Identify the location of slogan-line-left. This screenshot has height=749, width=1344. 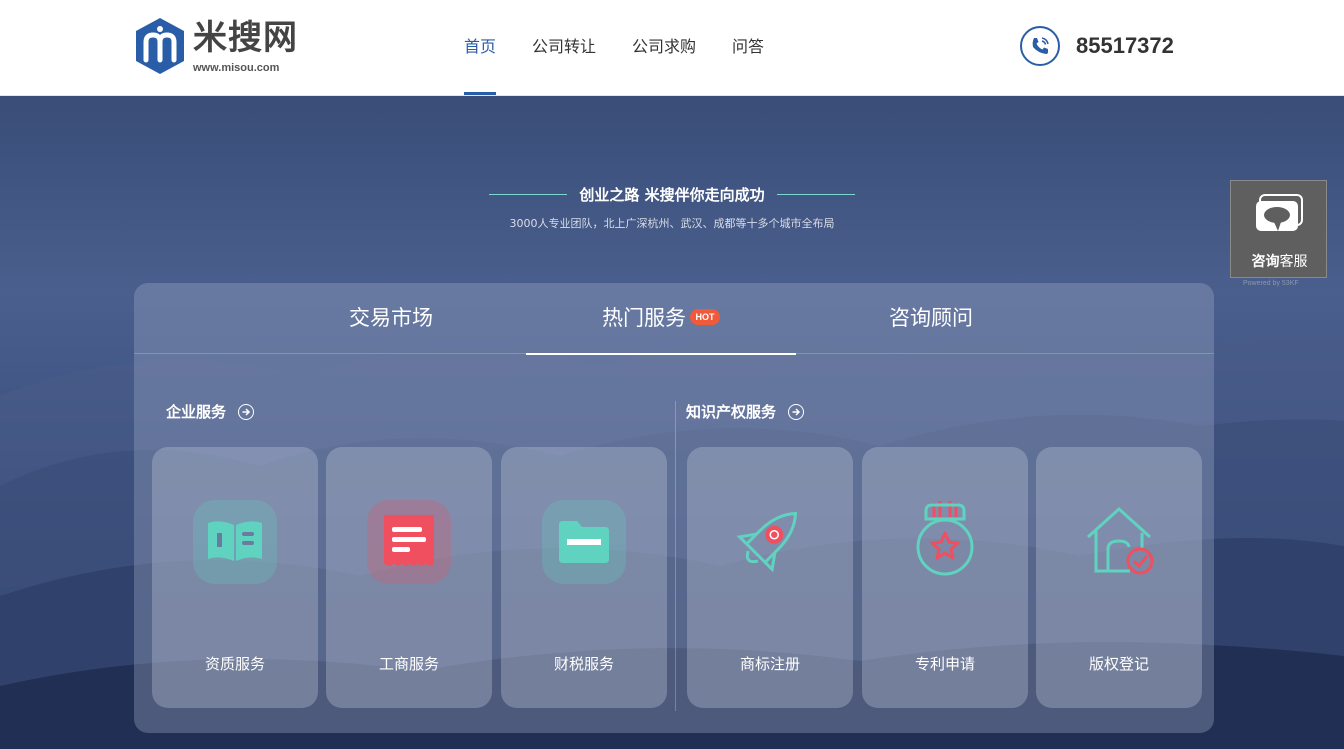
(528, 194).